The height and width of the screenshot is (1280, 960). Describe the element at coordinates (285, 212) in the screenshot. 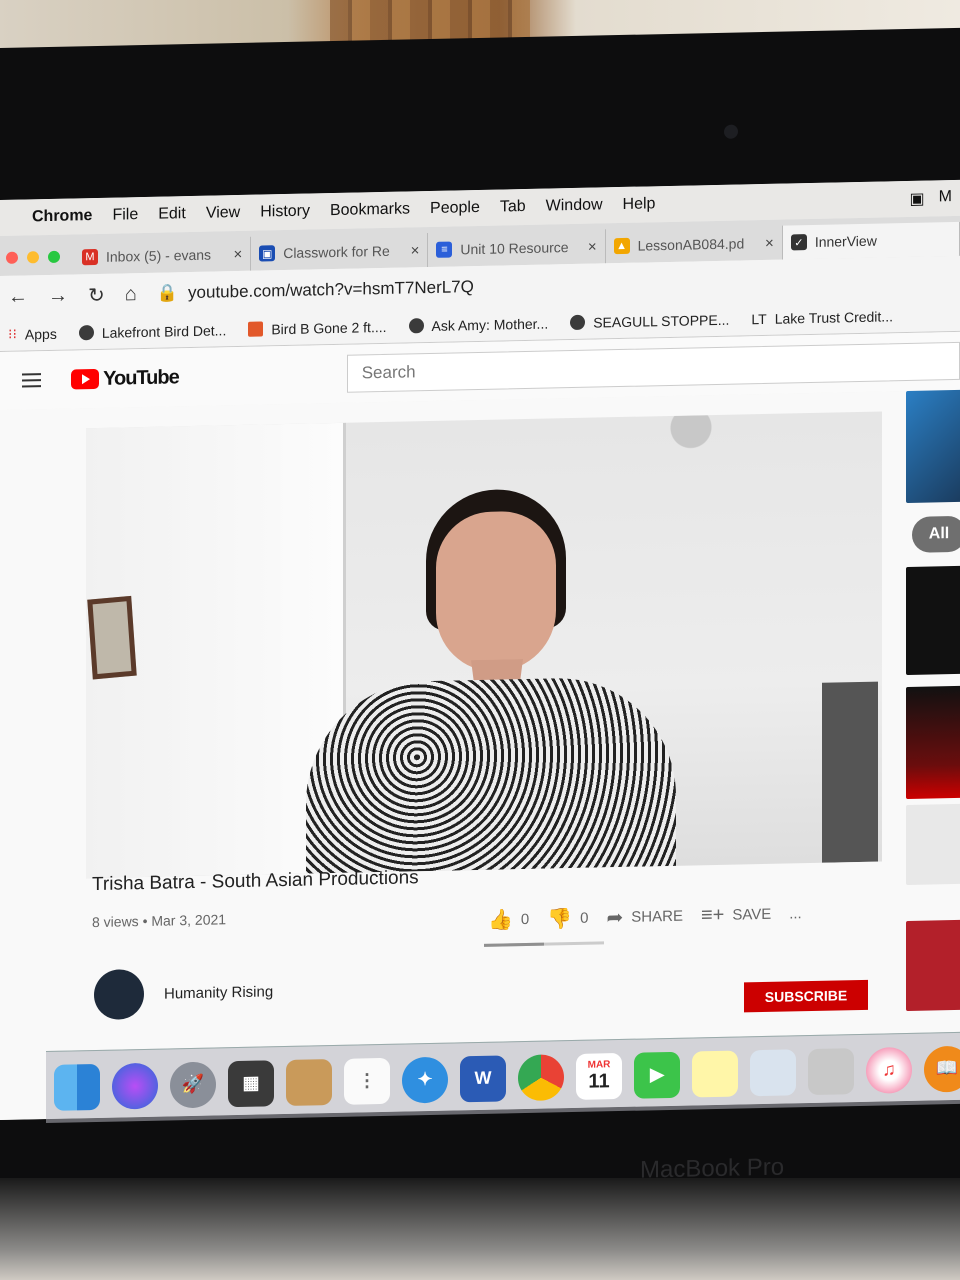

I see `menu-history: History` at that location.